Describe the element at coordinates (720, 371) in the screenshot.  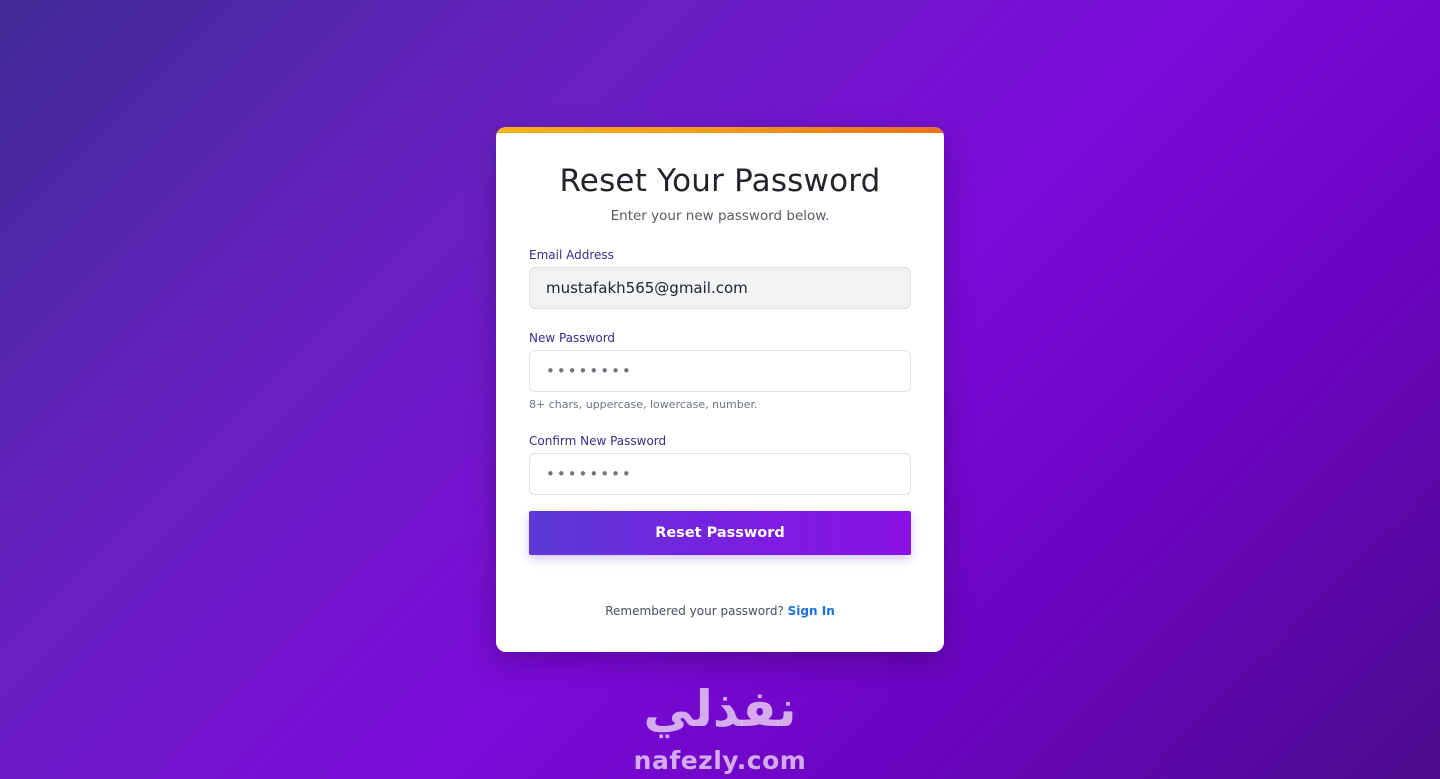
I see `new-password-field` at that location.